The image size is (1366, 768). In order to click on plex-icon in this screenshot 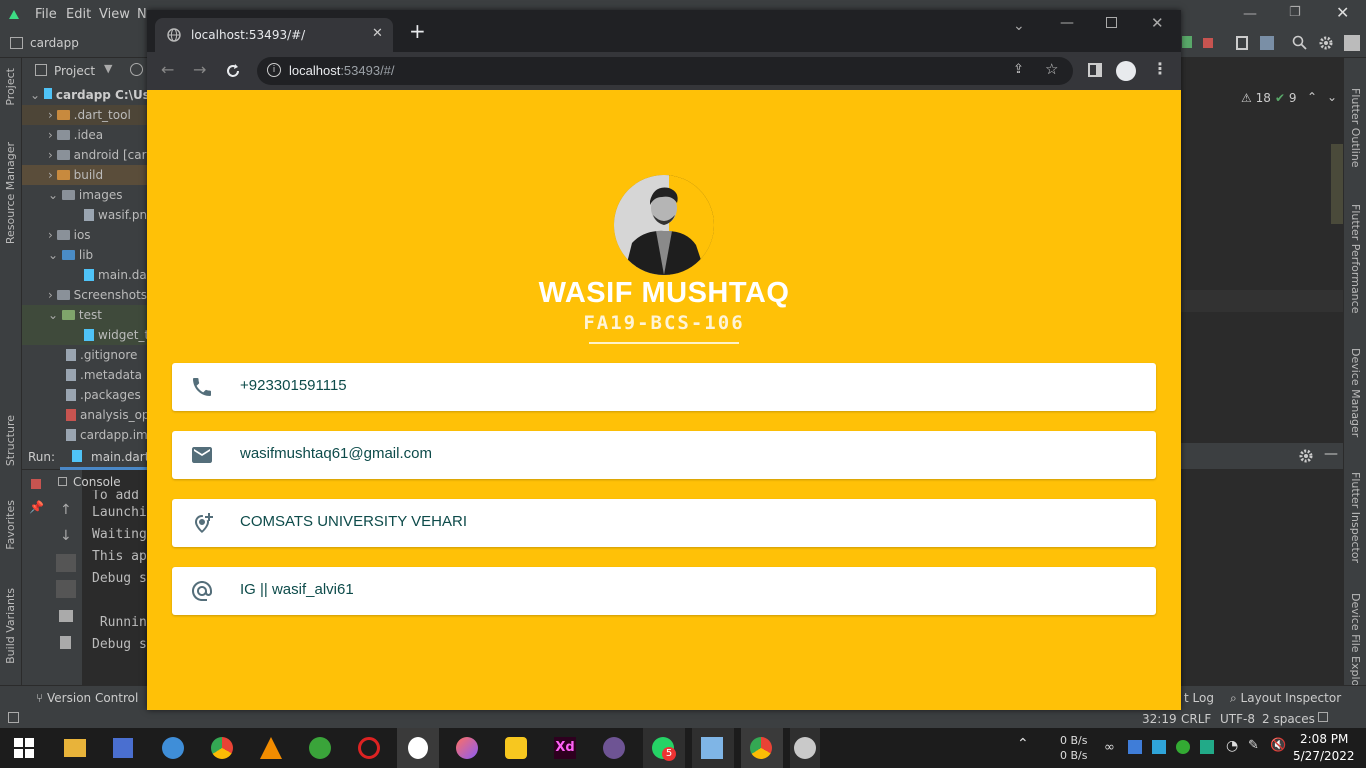, I will do `click(516, 748)`.